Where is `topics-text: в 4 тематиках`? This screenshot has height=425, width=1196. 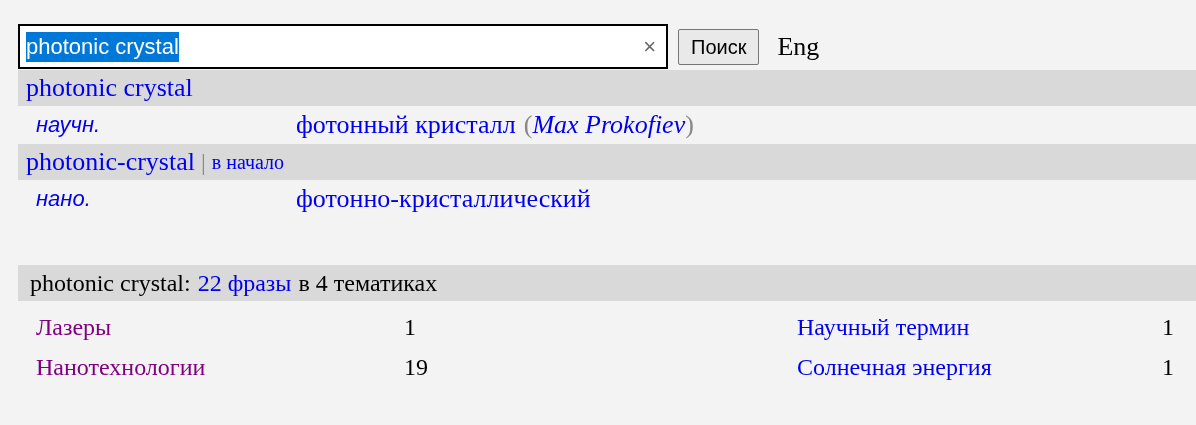 topics-text: в 4 тематиках is located at coordinates (368, 283).